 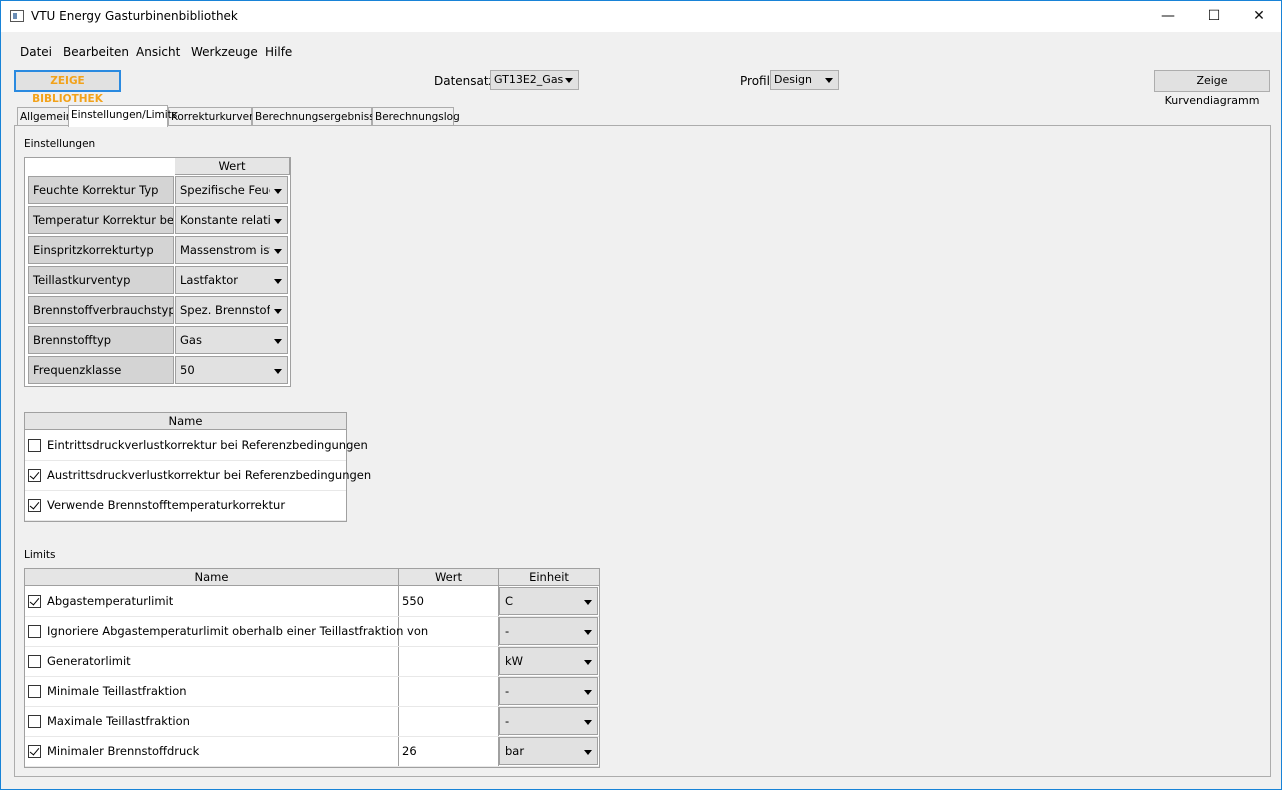 What do you see at coordinates (67, 87) in the screenshot?
I see `show-library-button: ZEIGE BIBLIOTHEK` at bounding box center [67, 87].